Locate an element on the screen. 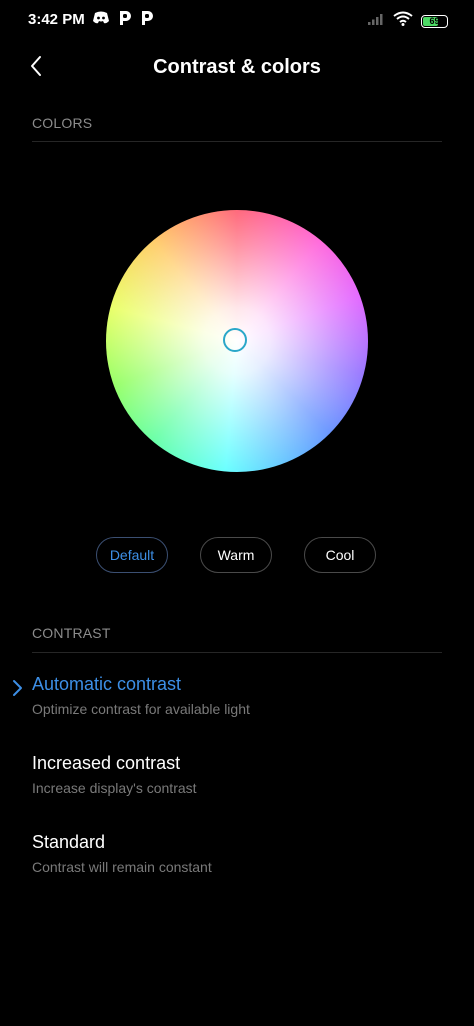  option-title: Standard is located at coordinates (69, 842).